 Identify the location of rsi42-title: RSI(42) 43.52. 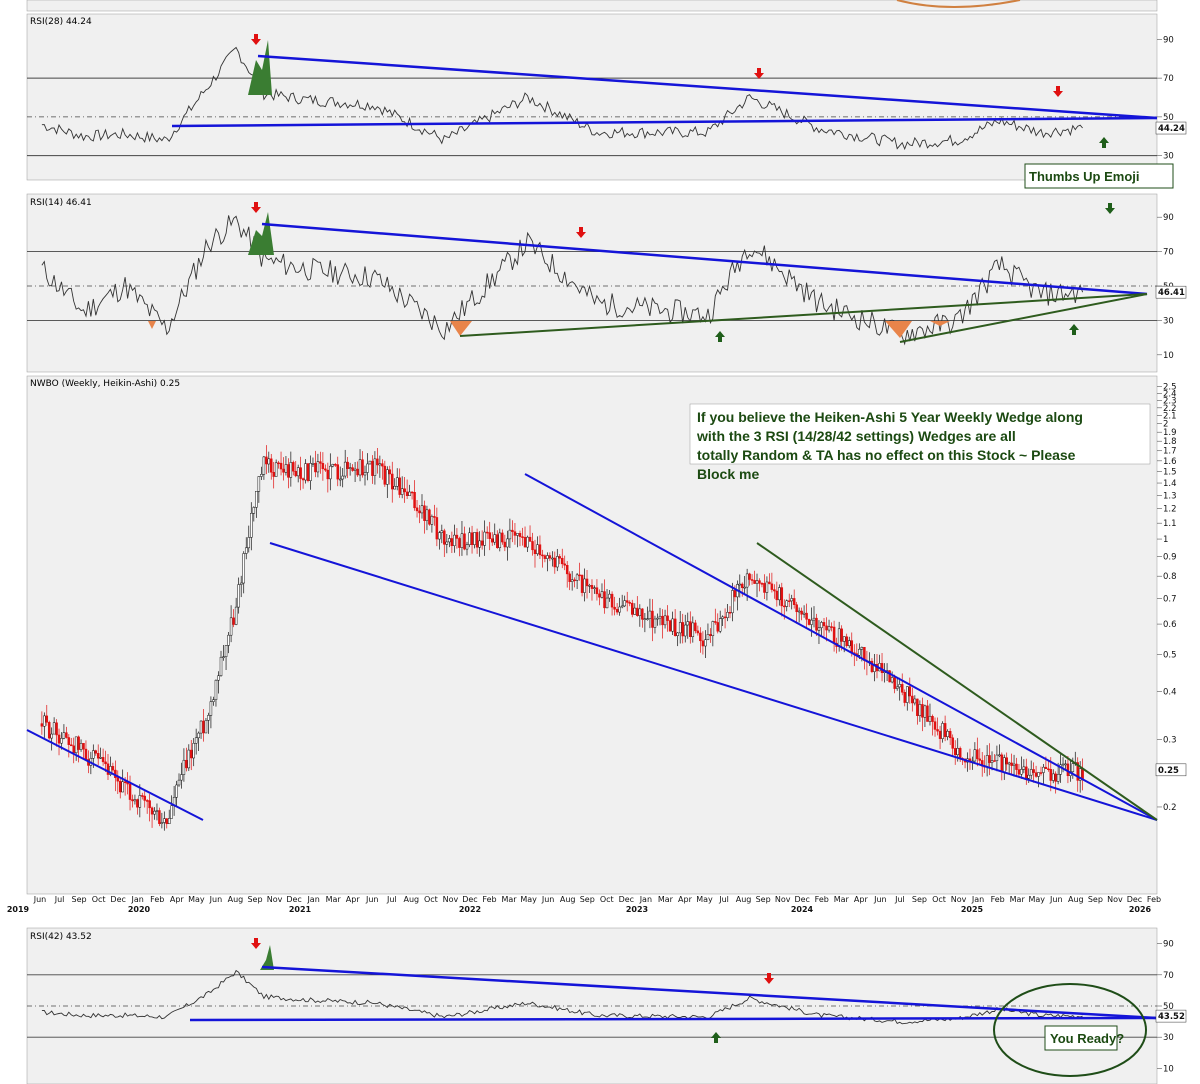
(61, 937).